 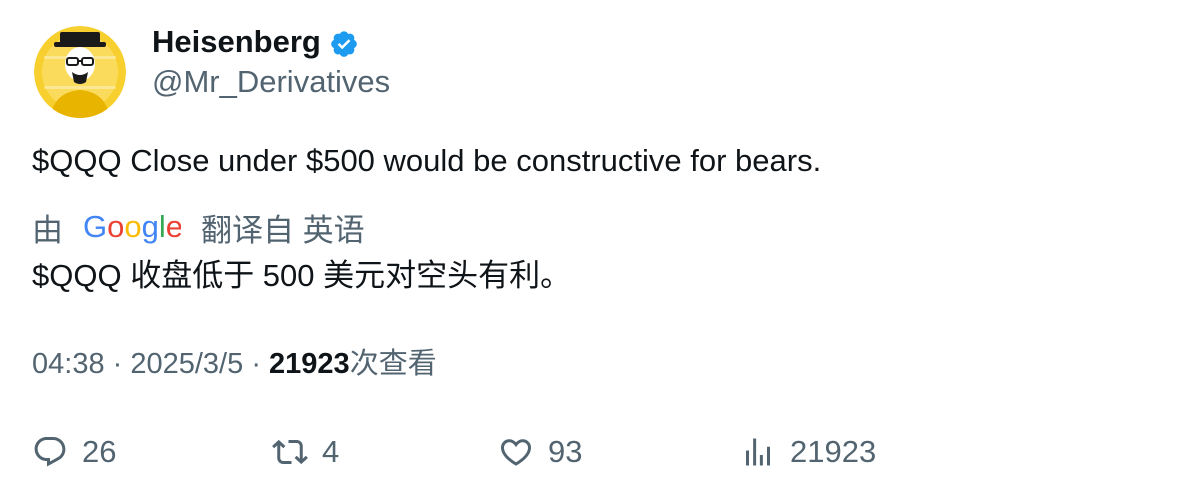 What do you see at coordinates (283, 230) in the screenshot?
I see `translation-suffix: 翻译自 英语` at bounding box center [283, 230].